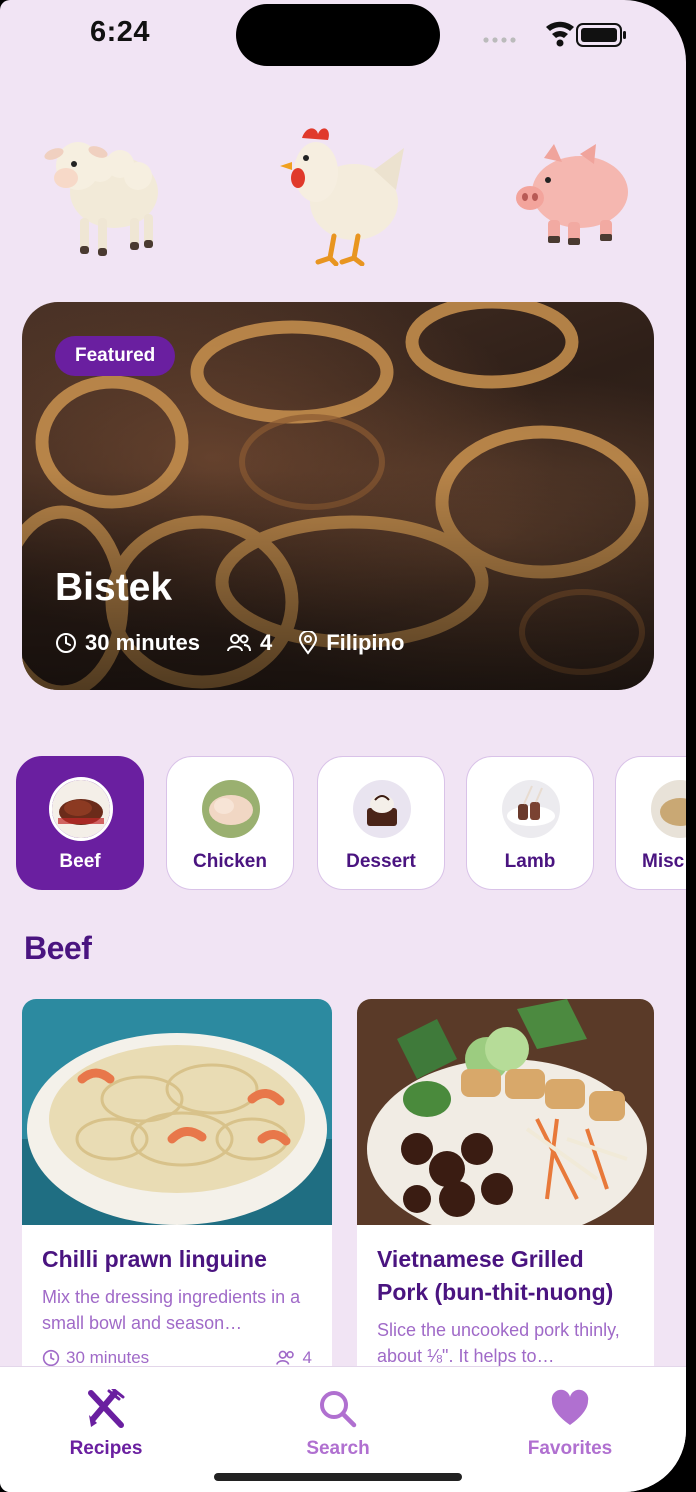 Image resolution: width=696 pixels, height=1492 pixels. What do you see at coordinates (58, 948) in the screenshot?
I see `section-title: Beef` at bounding box center [58, 948].